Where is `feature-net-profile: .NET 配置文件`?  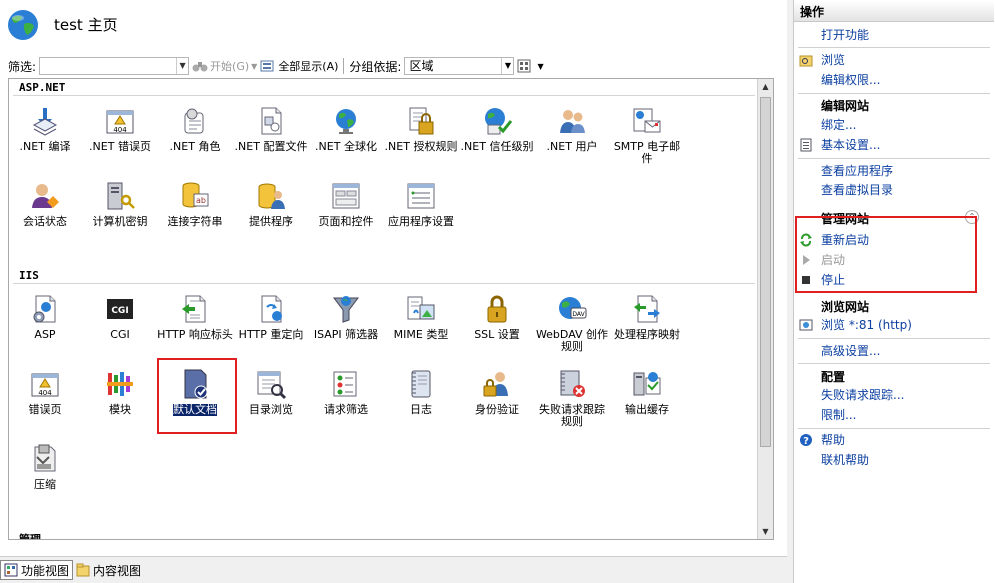
feature-net-profile: .NET 配置文件 is located at coordinates (271, 129).